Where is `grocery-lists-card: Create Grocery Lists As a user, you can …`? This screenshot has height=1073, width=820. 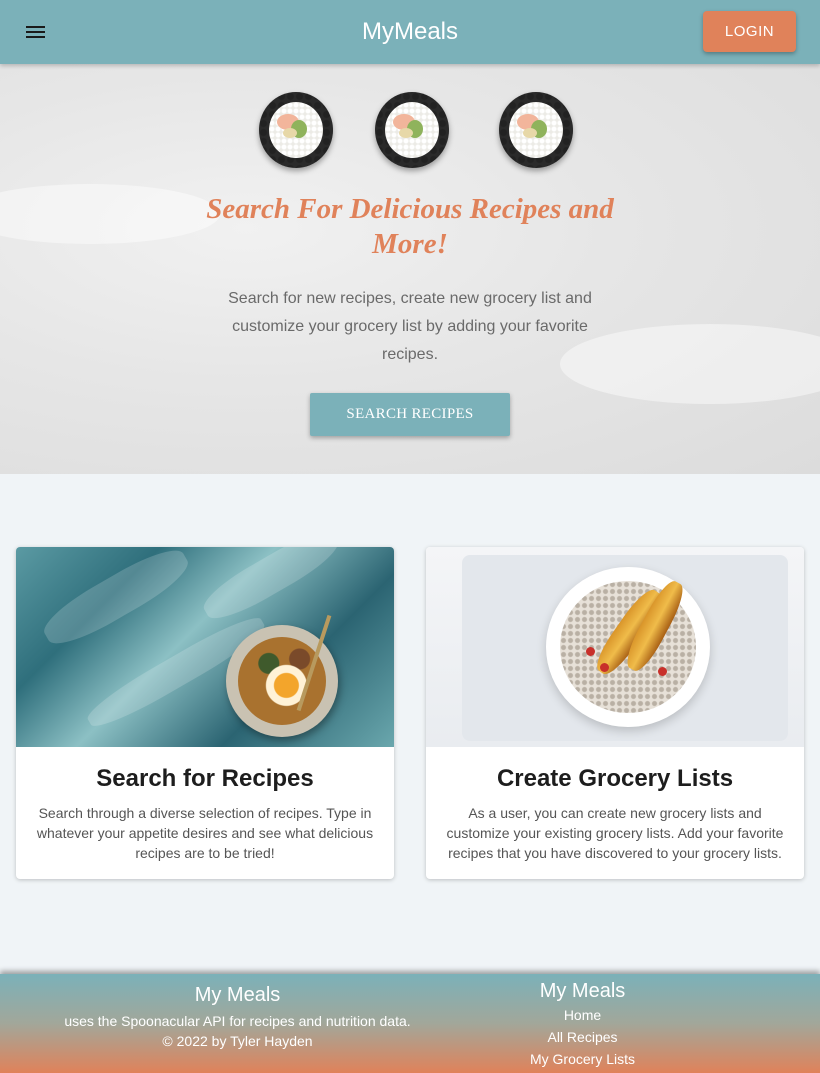 grocery-lists-card: Create Grocery Lists As a user, you can … is located at coordinates (615, 713).